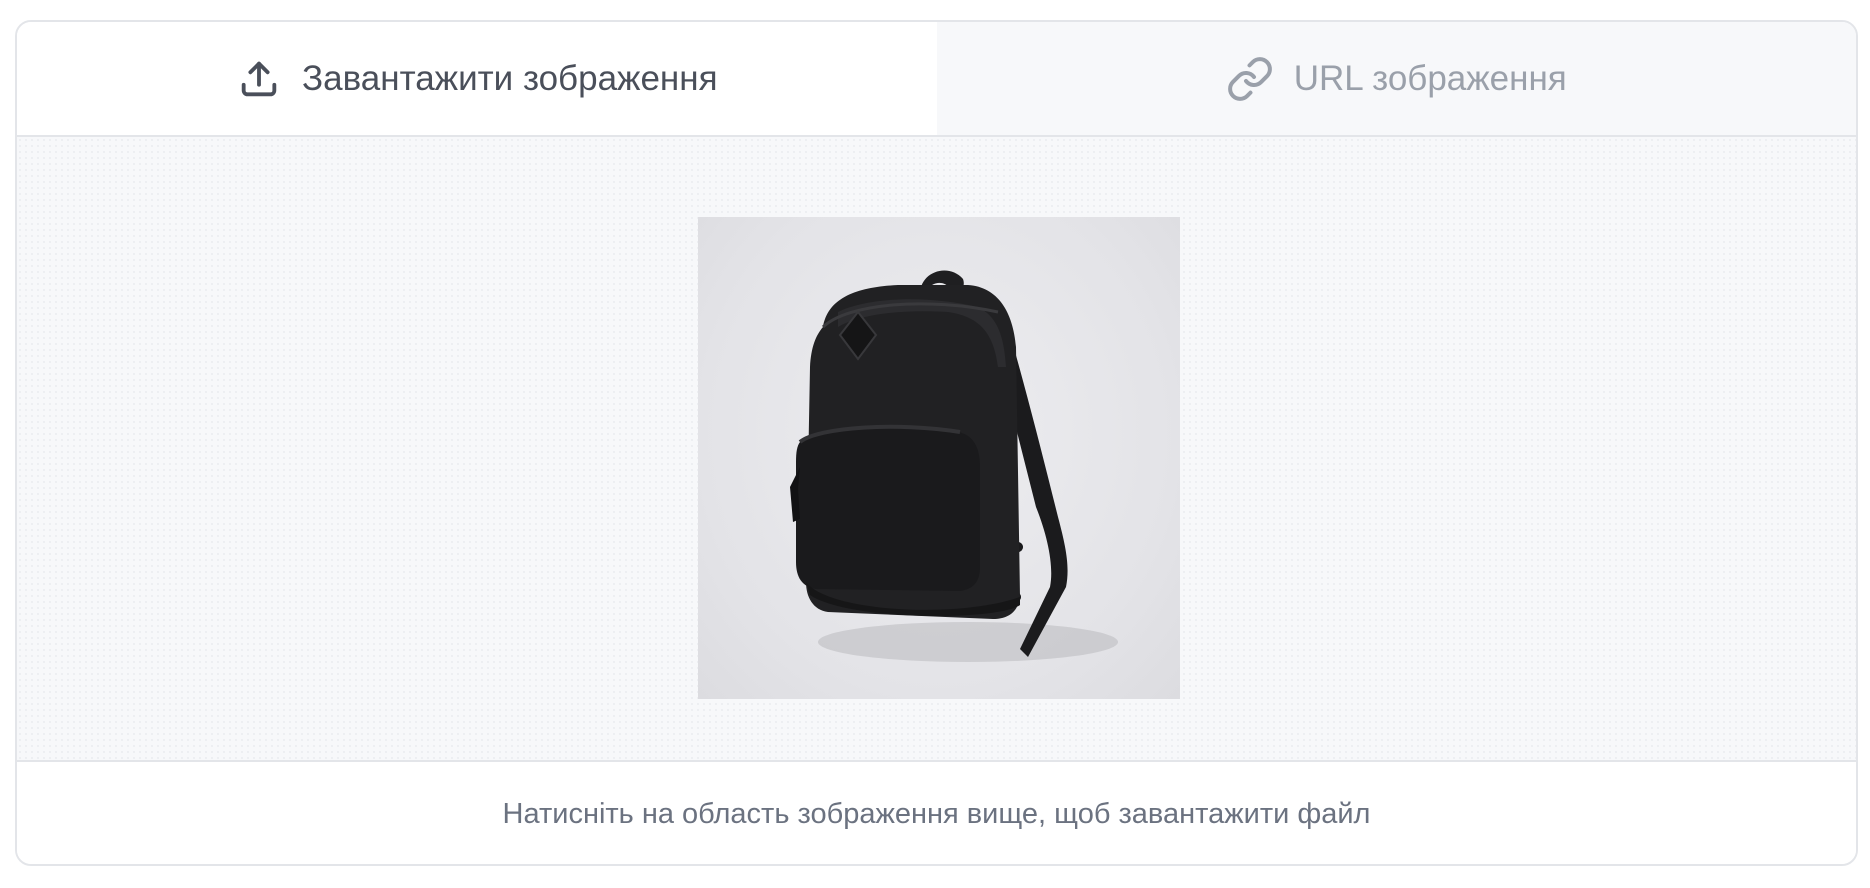  I want to click on tab-bar: Завантажити зображення URL зображення, so click(936, 79).